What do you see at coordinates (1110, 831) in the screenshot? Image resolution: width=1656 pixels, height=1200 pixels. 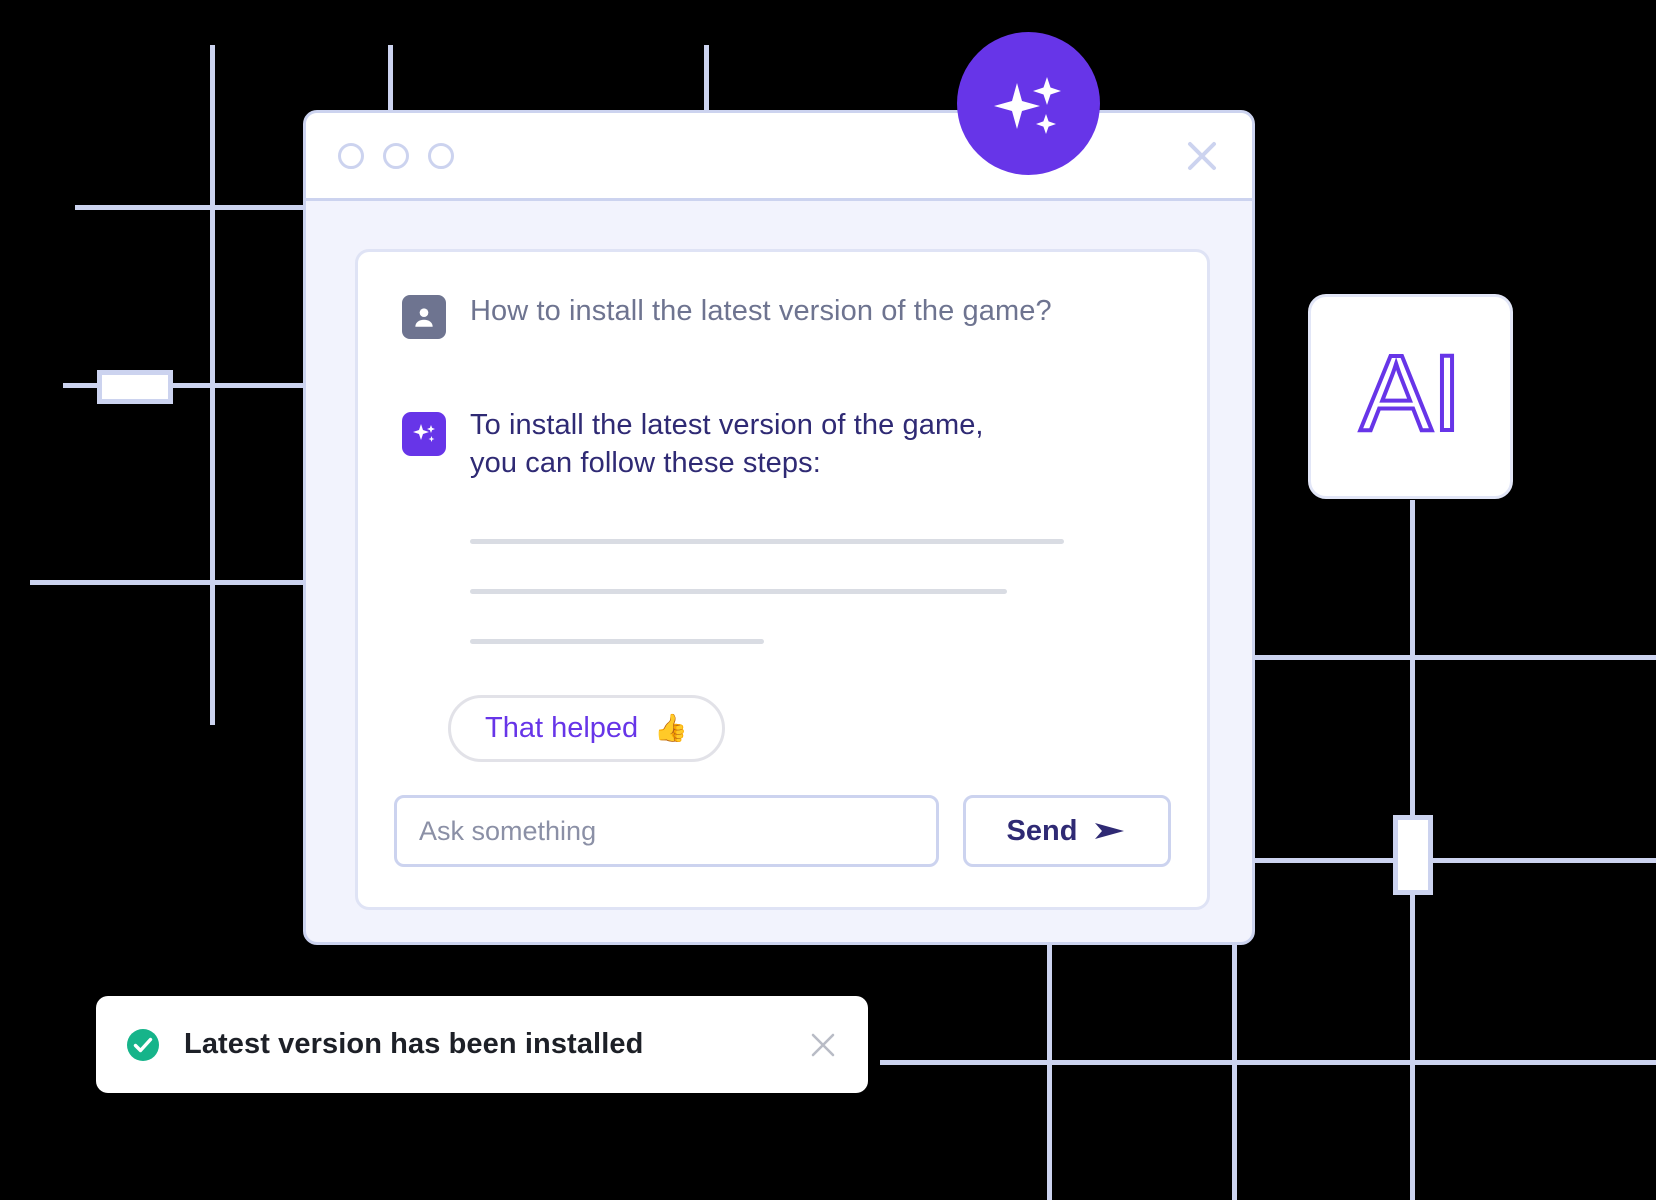 I see `send-arrow-icon` at bounding box center [1110, 831].